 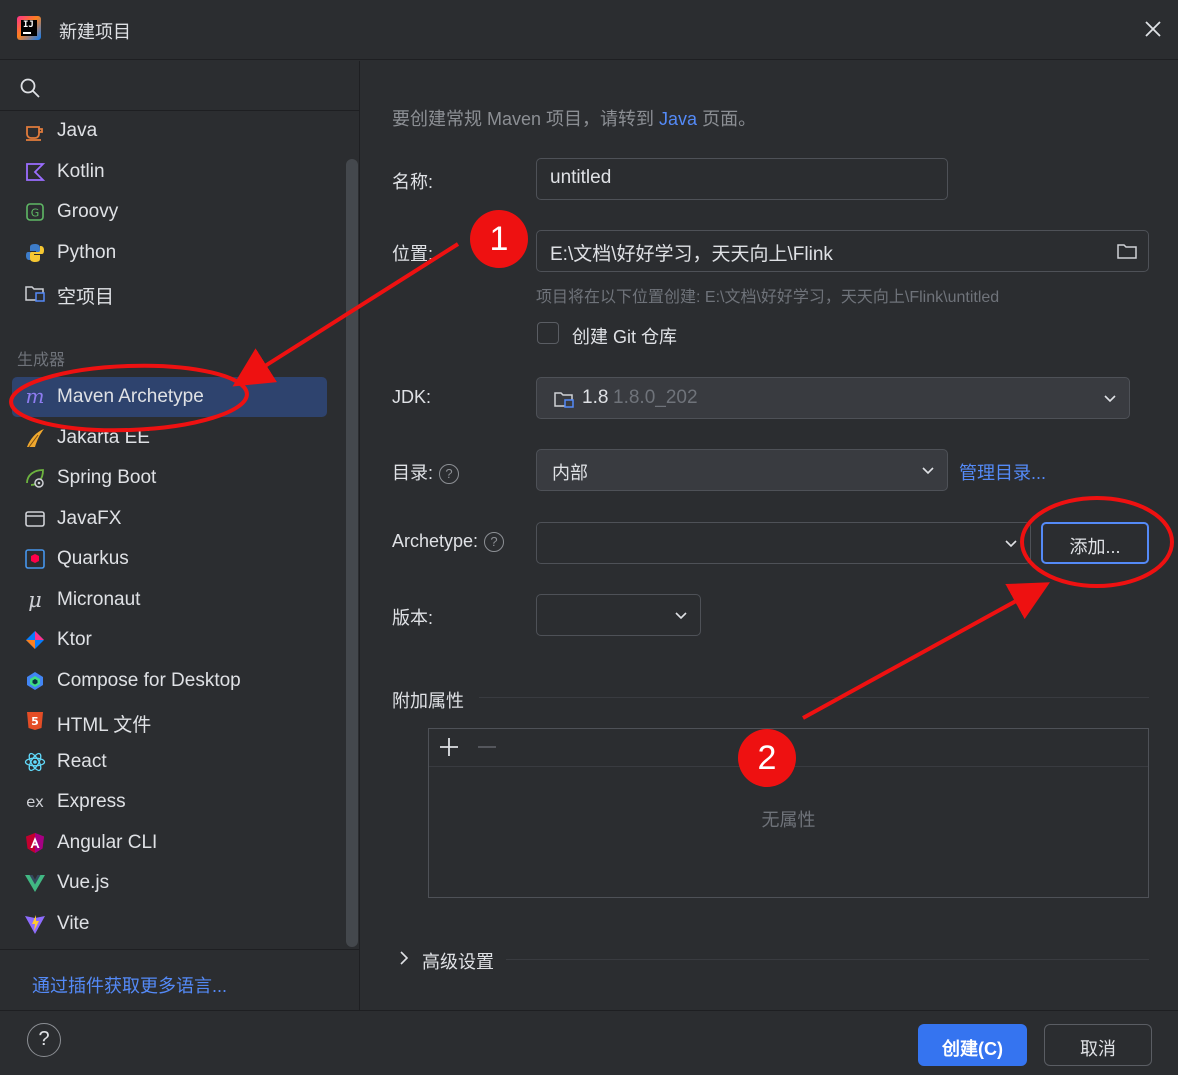 I want to click on sidebar-item-ktor: Ktor, so click(x=169, y=640).